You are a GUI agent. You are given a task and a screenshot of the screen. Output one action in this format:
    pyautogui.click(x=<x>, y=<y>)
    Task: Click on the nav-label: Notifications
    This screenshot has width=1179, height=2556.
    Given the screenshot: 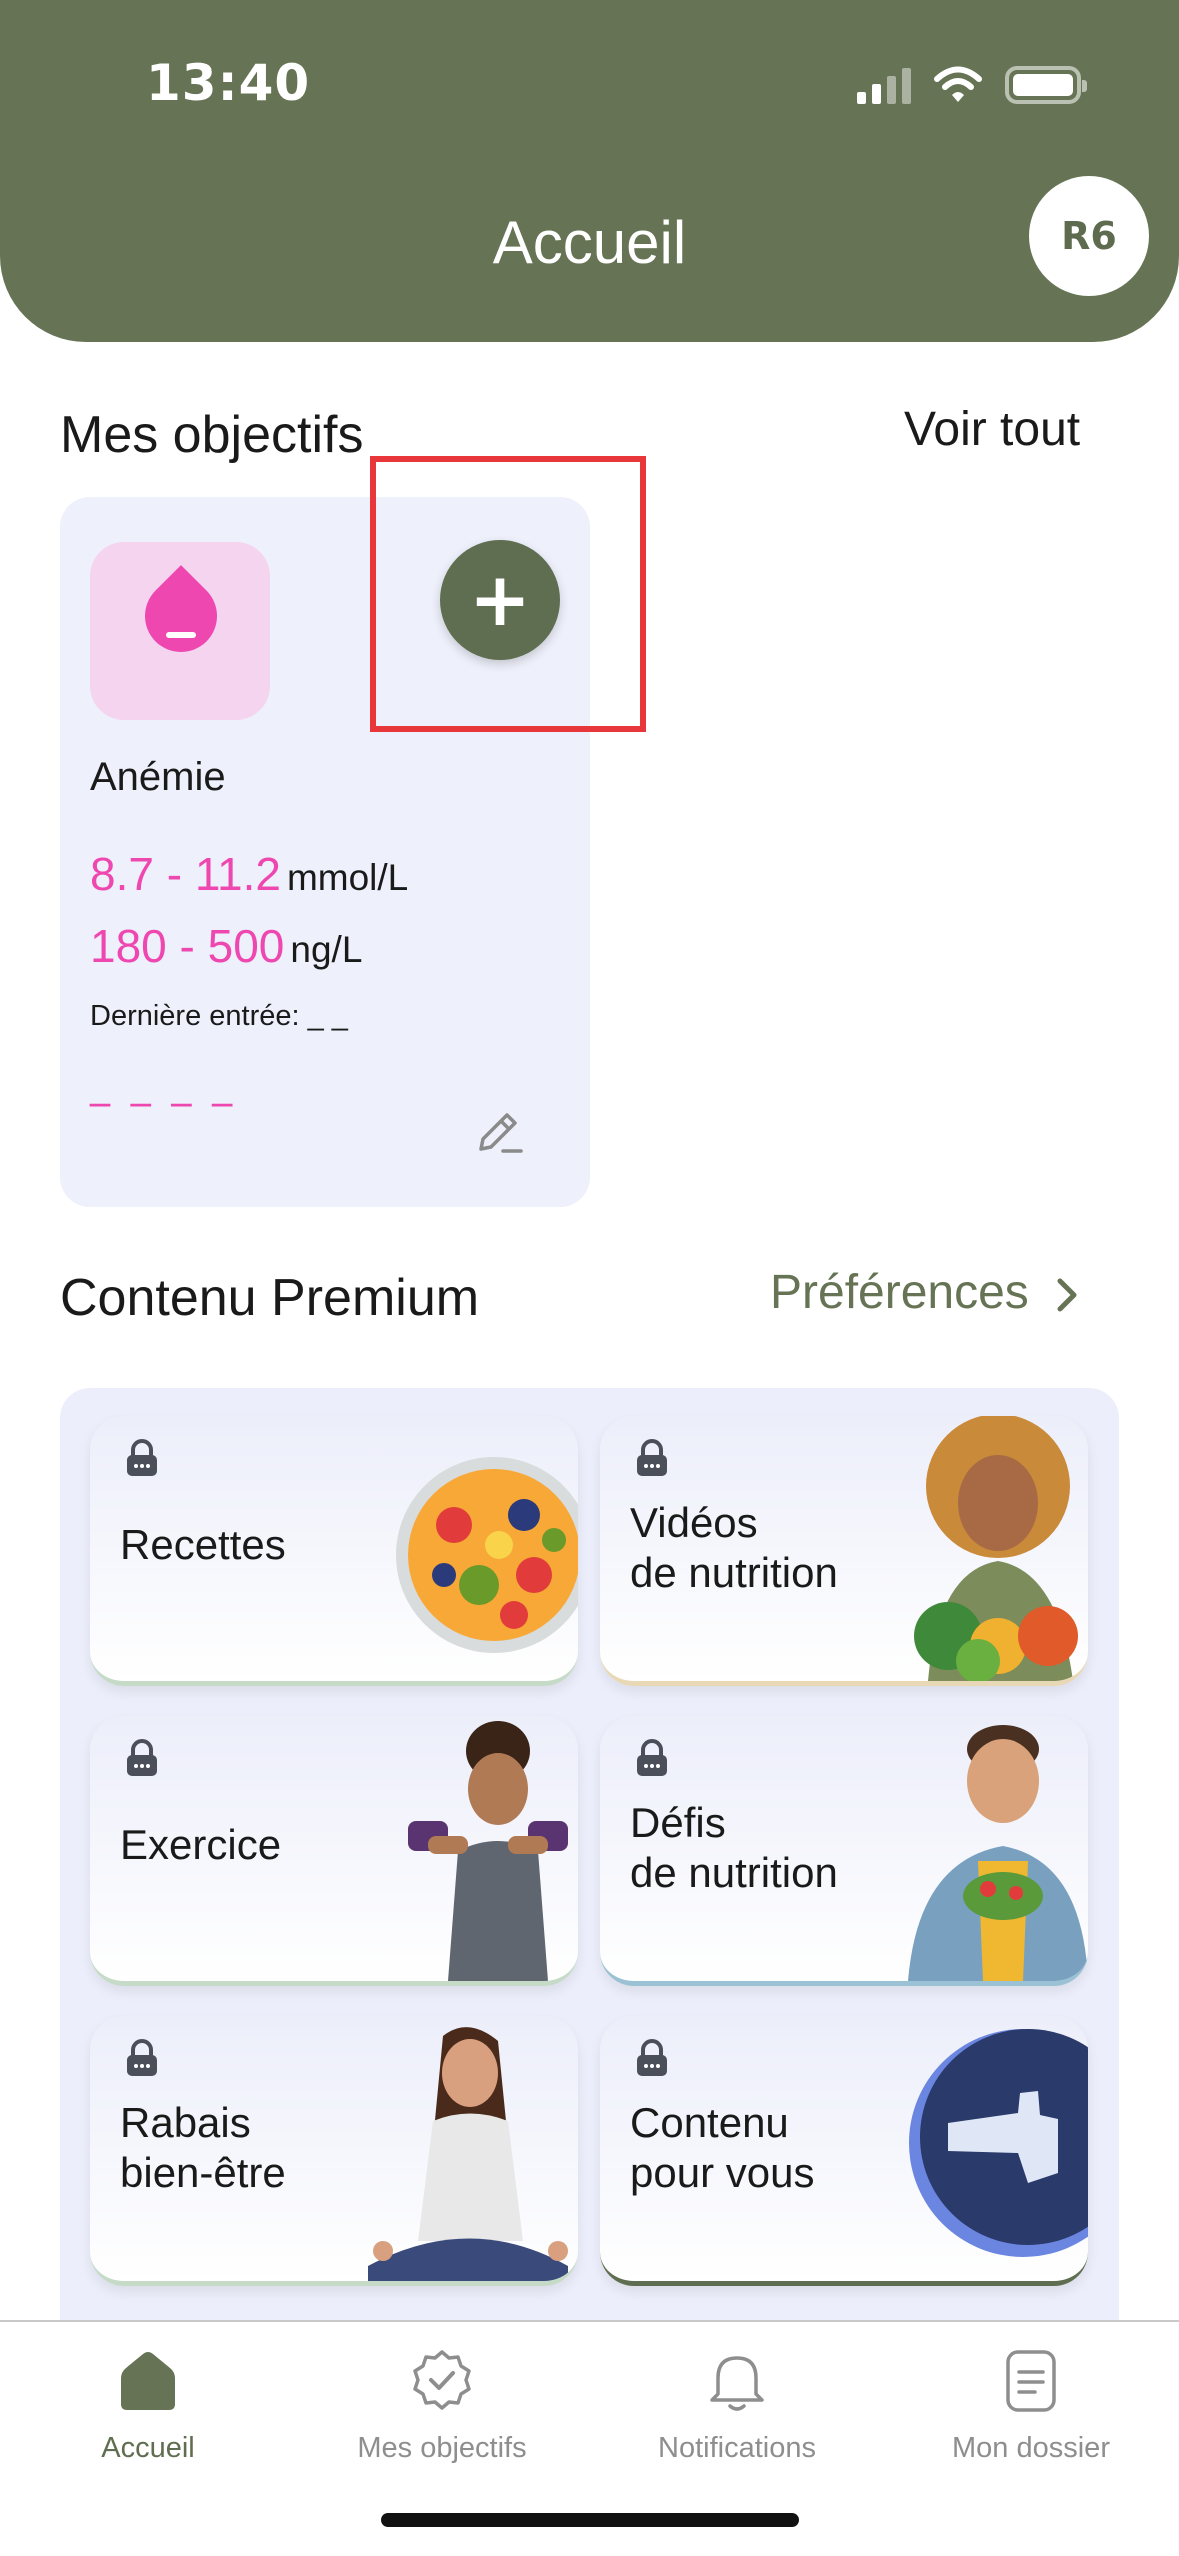 What is the action you would take?
    pyautogui.click(x=737, y=2448)
    